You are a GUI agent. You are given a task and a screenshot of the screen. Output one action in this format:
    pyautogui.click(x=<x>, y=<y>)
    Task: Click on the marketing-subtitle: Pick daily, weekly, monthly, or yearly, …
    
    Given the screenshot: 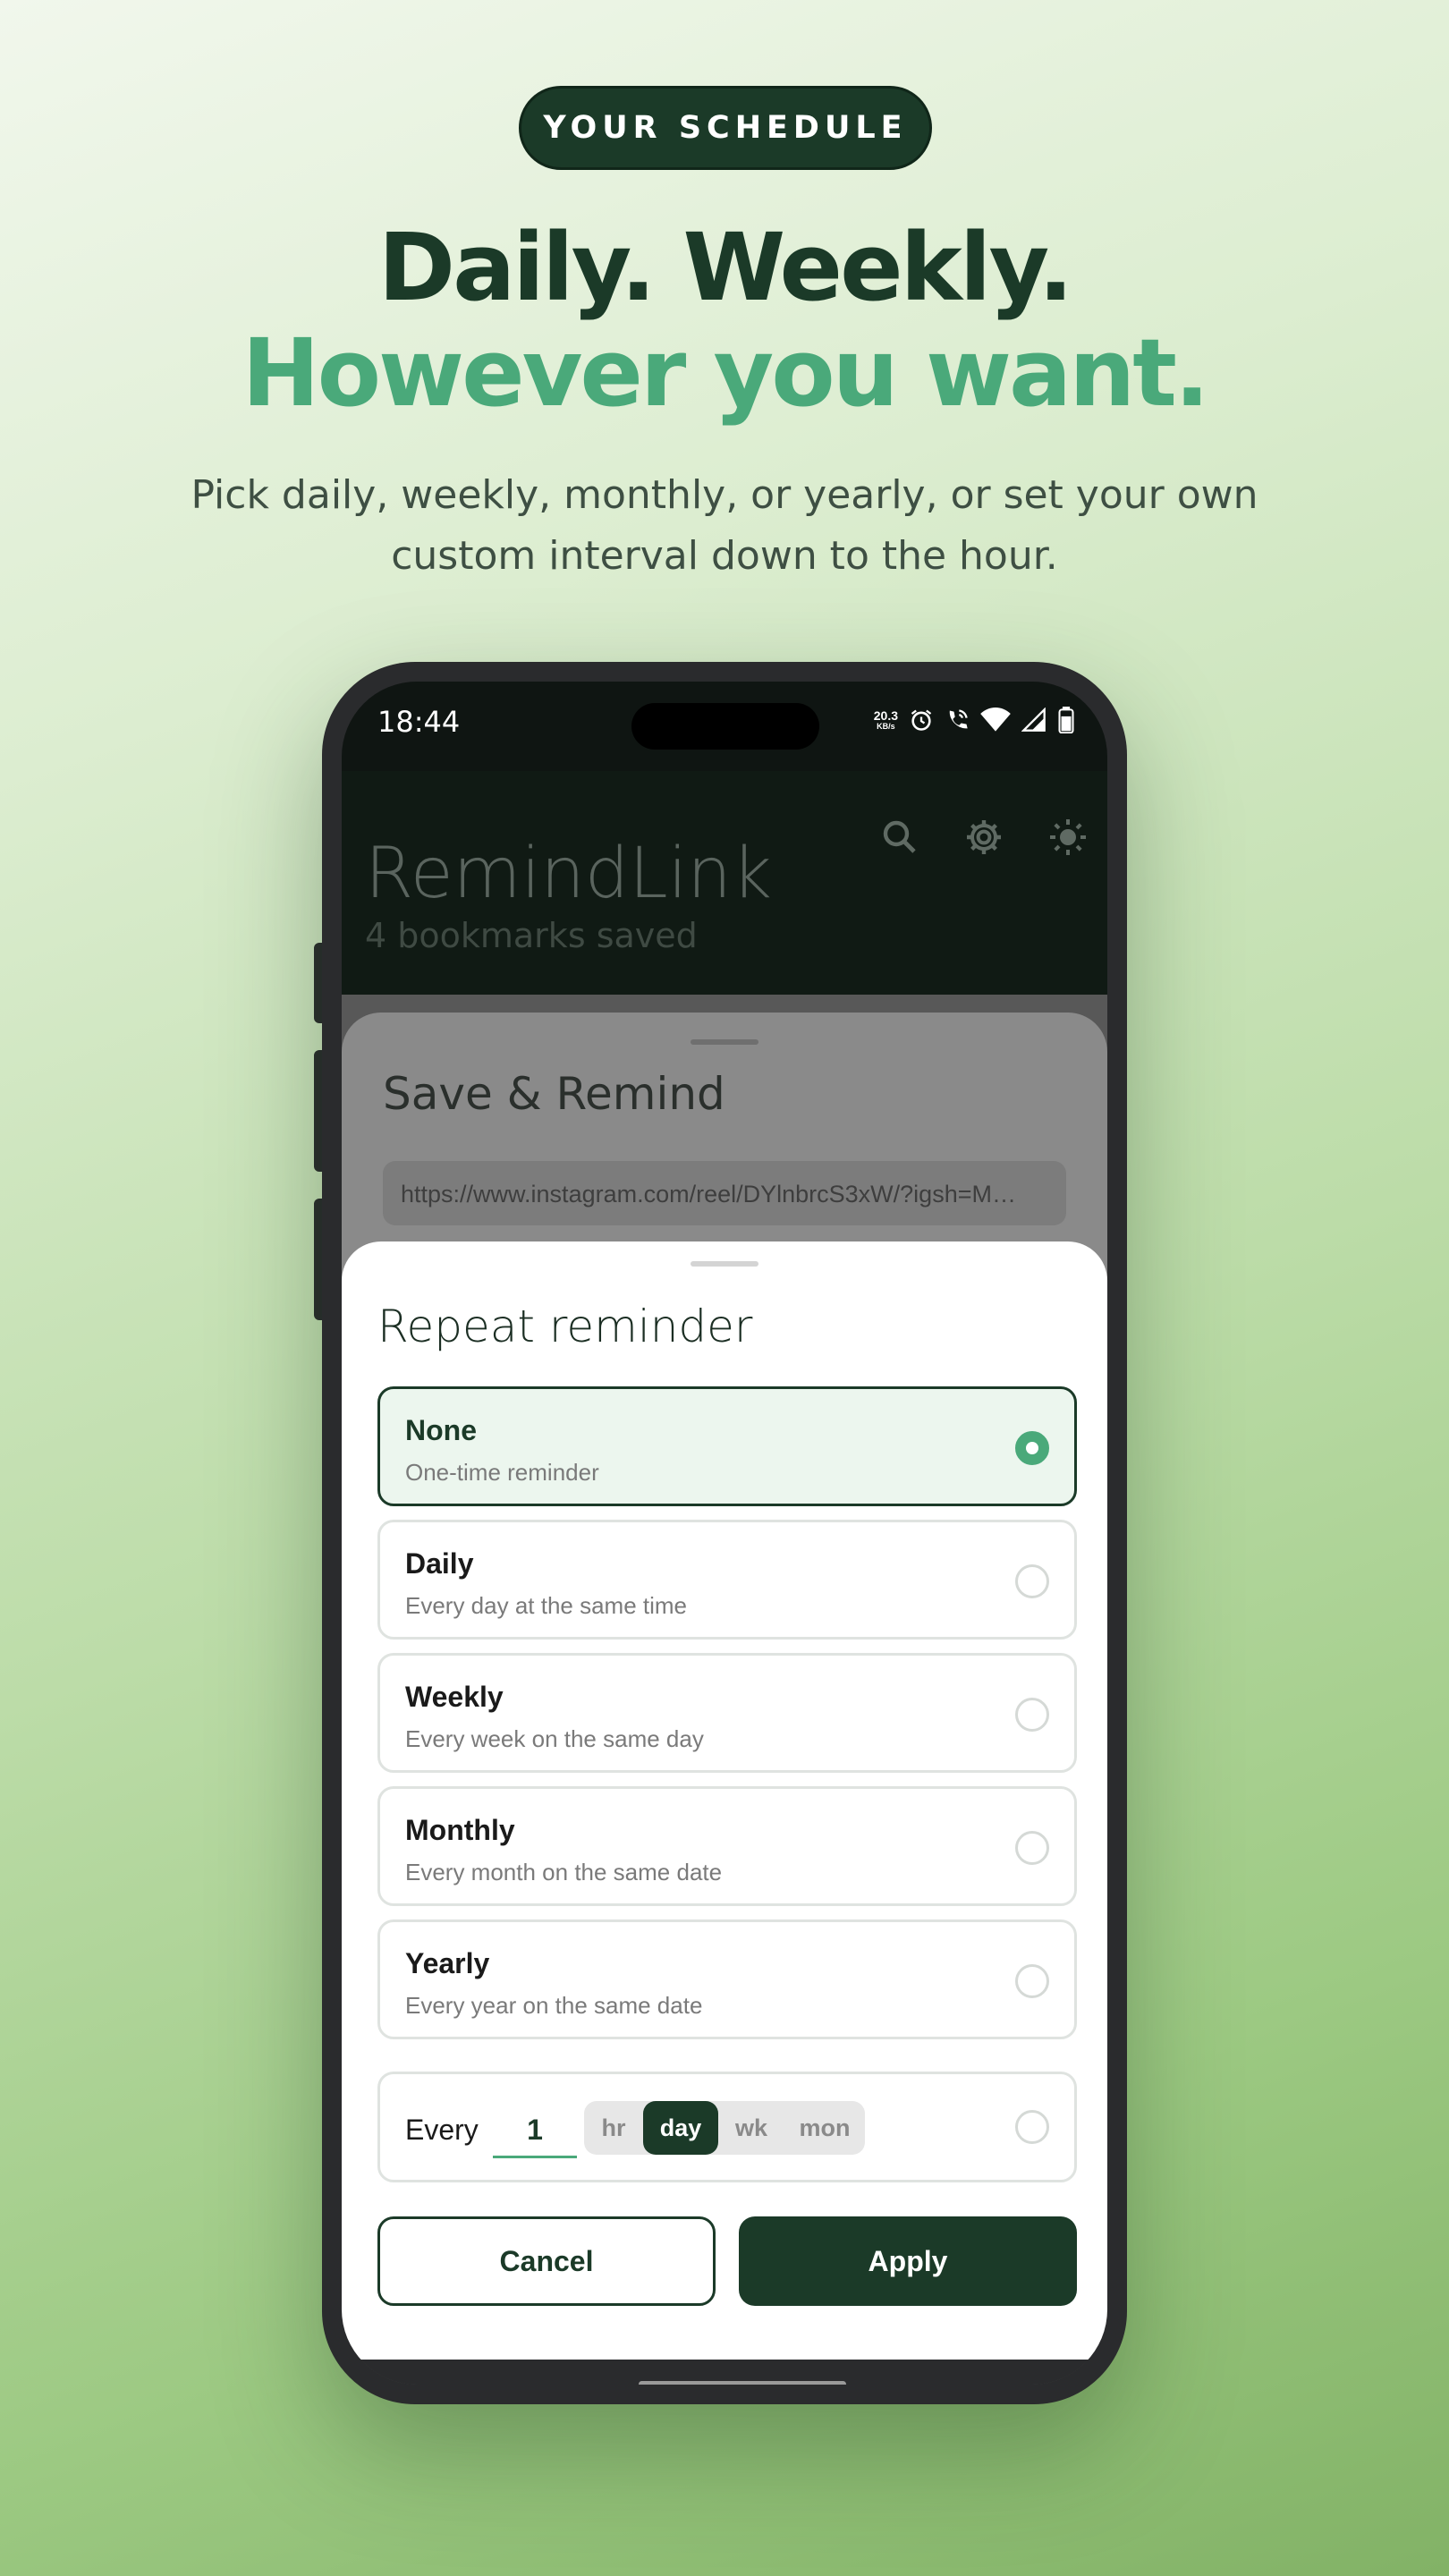 What is the action you would take?
    pyautogui.click(x=724, y=526)
    